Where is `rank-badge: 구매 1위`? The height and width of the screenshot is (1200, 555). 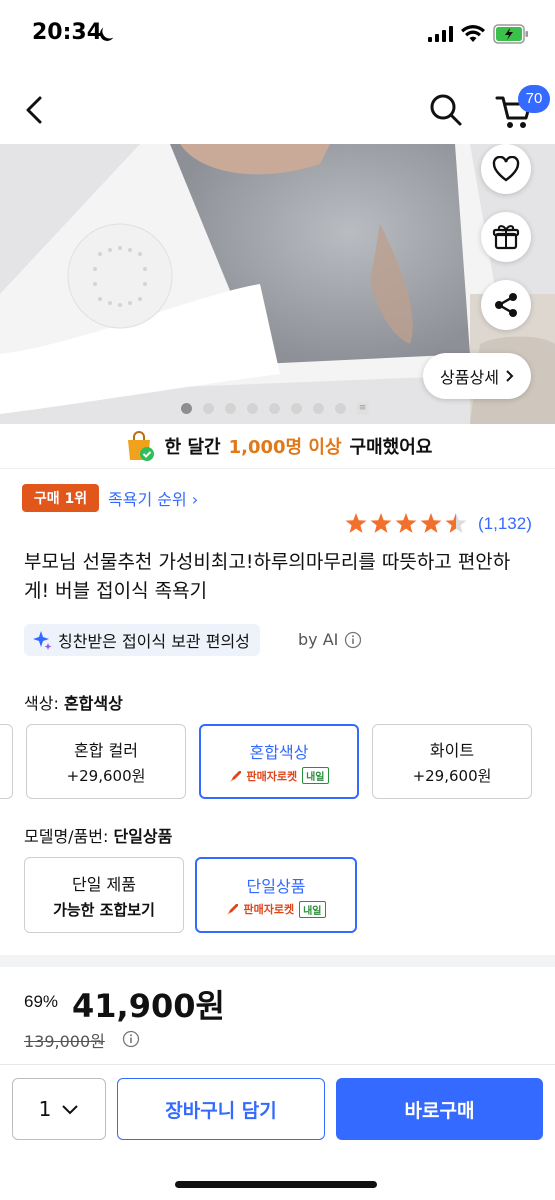
rank-badge: 구매 1위 is located at coordinates (60, 498).